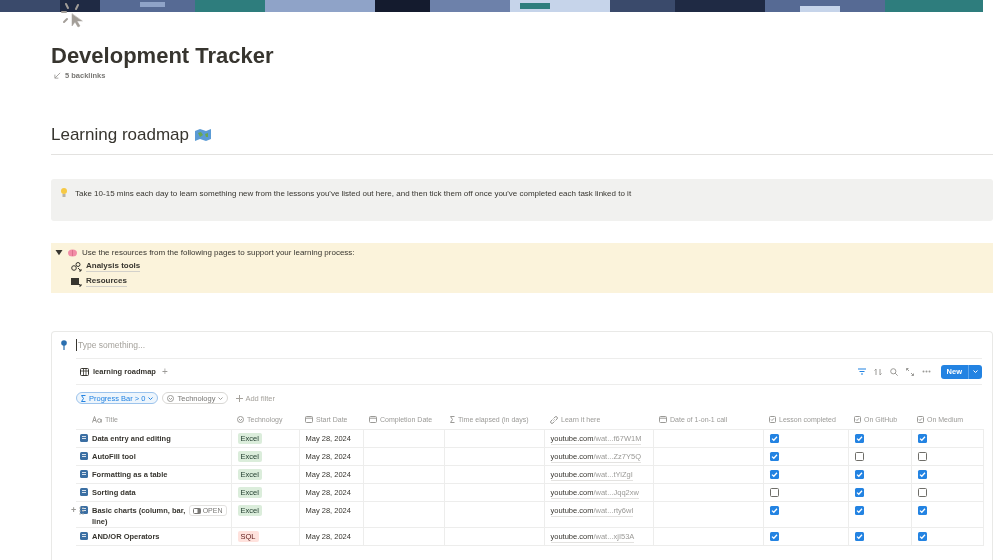  I want to click on box-link-icon, so click(76, 281).